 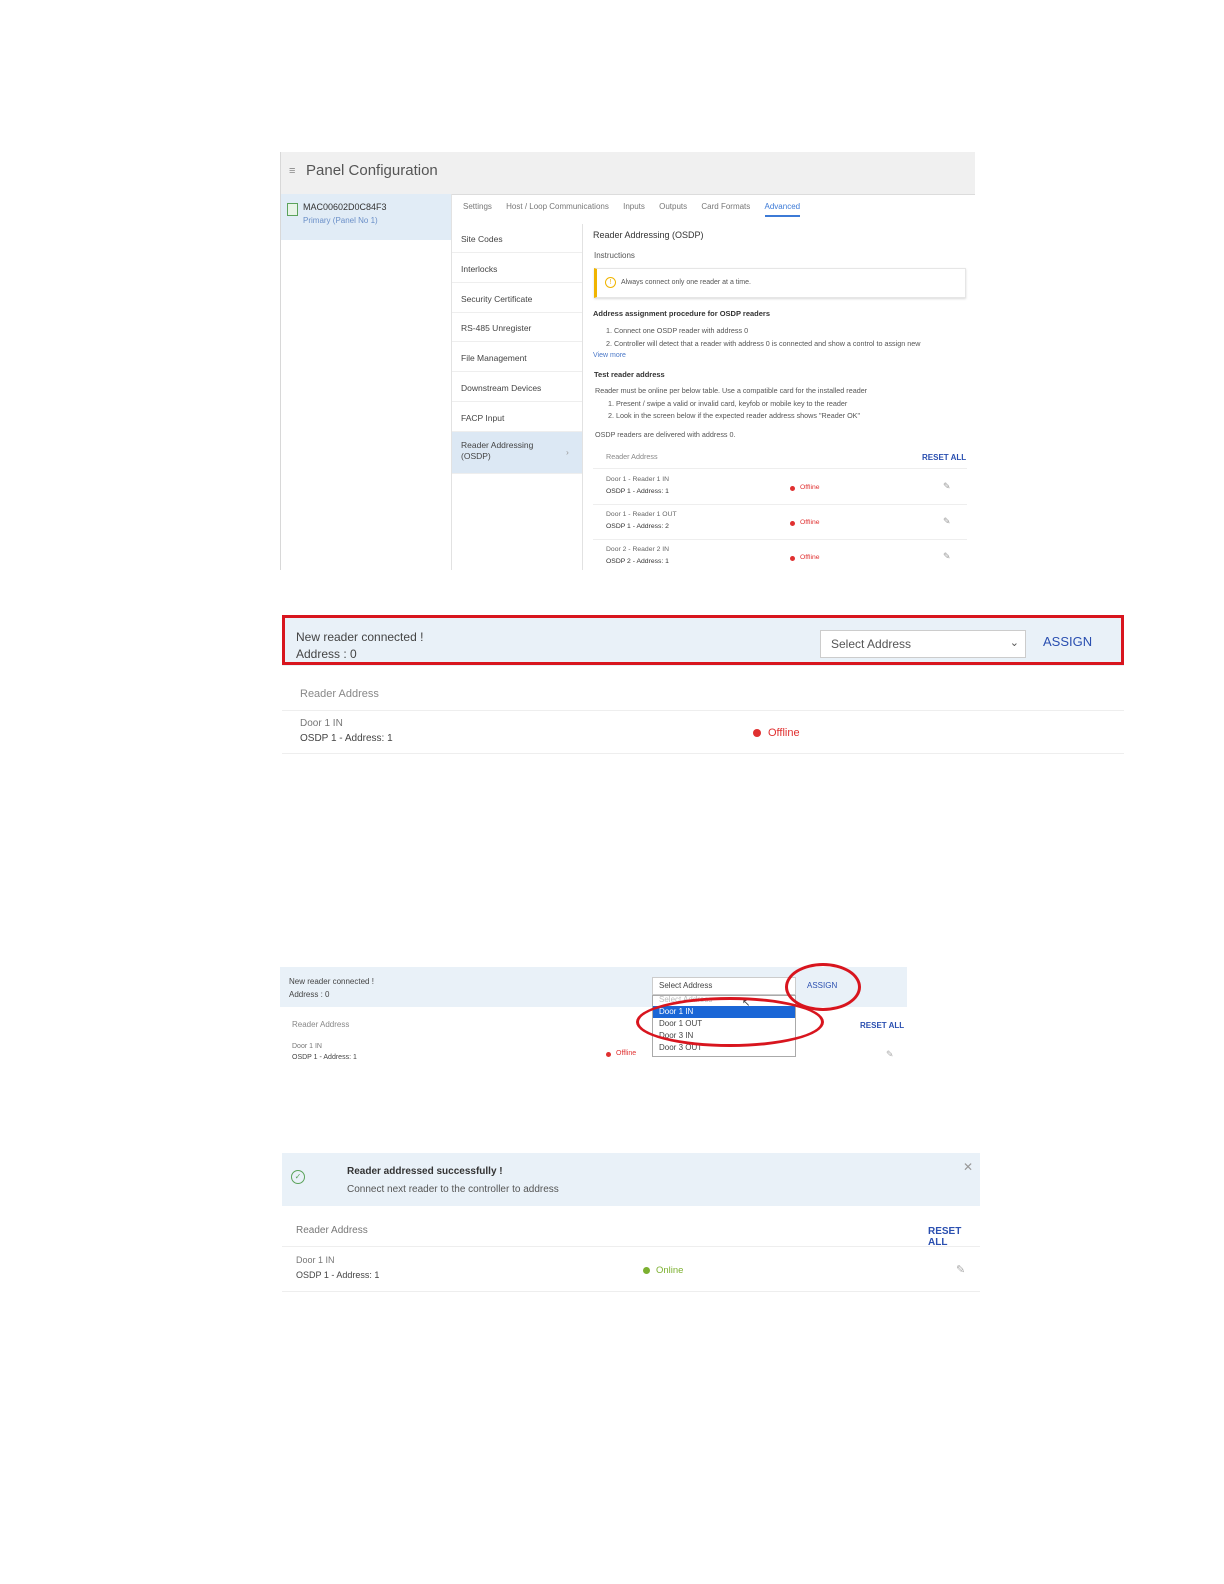 I want to click on panel-list-item: MAC00602D0C84F3 Primary (Panel No 1), so click(x=366, y=217).